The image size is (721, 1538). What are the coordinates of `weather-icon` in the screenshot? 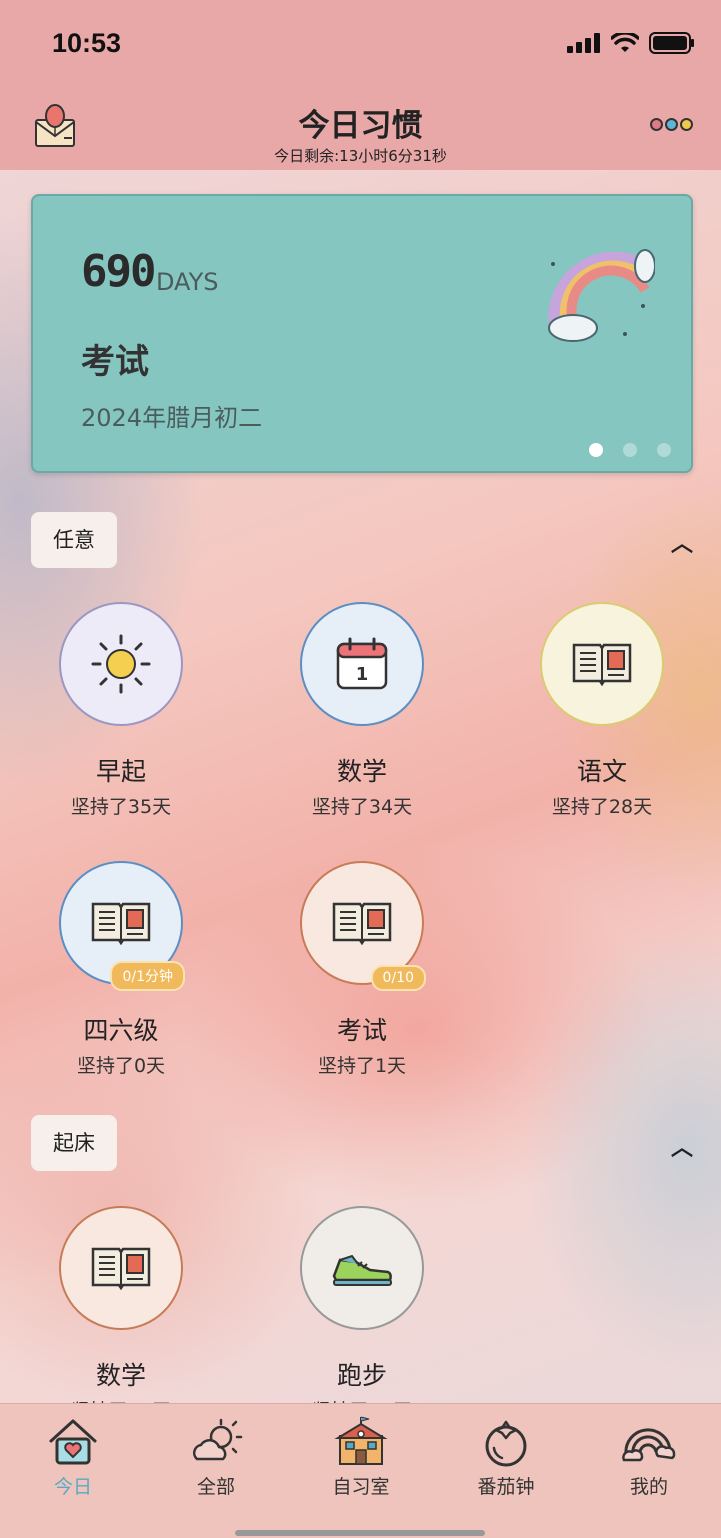 It's located at (217, 1439).